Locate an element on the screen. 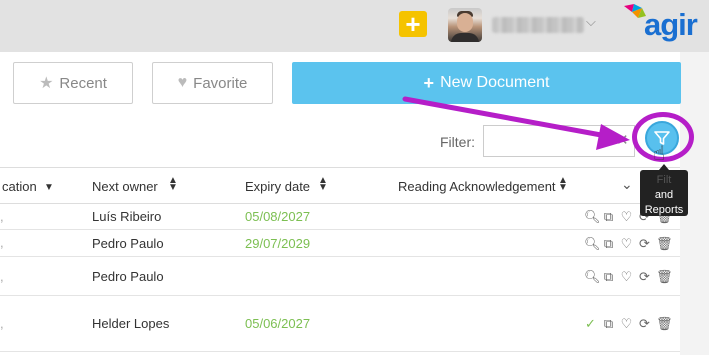  row-actions: ✓ ⧉ ♡ ⟳ 🗑︎ is located at coordinates (628, 324).